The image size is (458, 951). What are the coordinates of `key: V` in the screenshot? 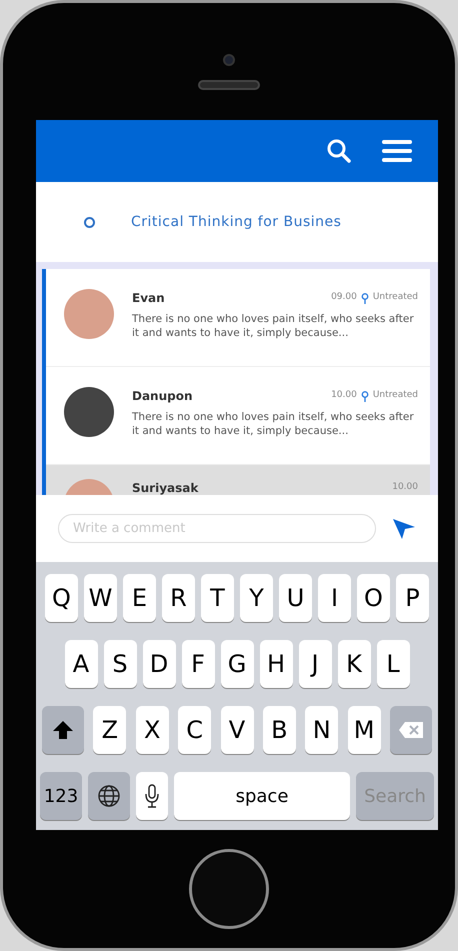 It's located at (237, 730).